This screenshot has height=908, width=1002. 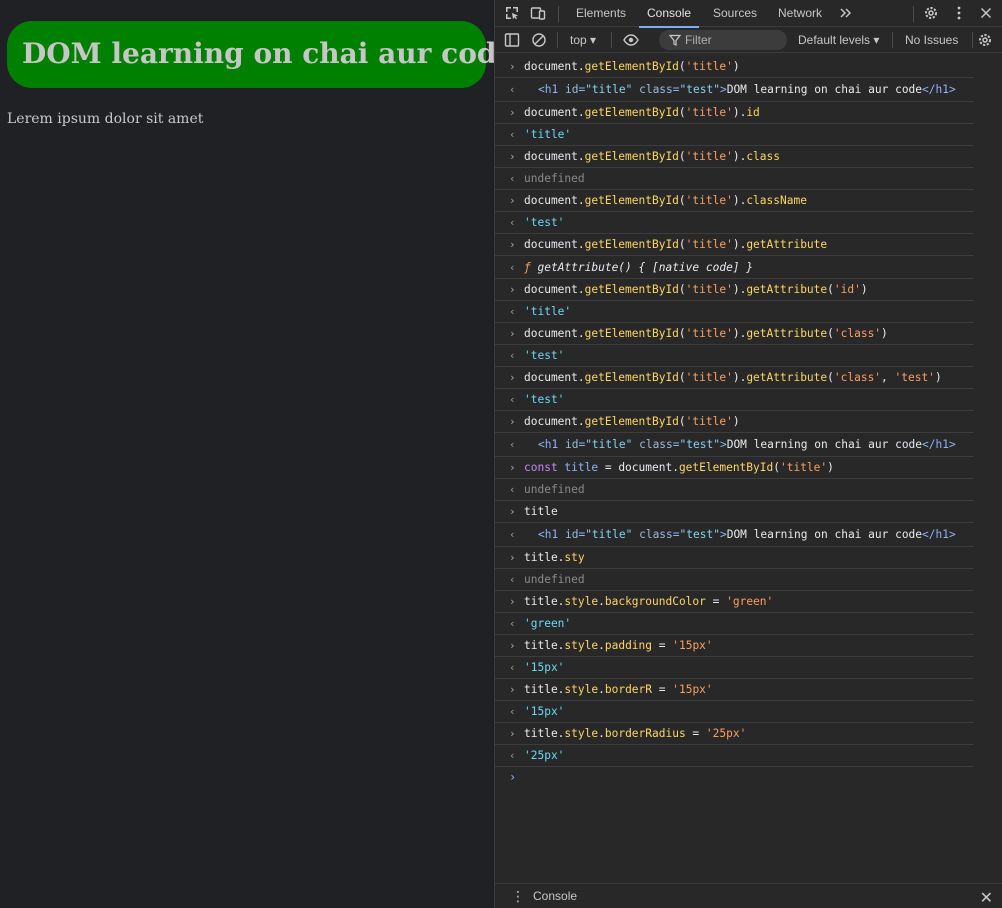 What do you see at coordinates (931, 40) in the screenshot?
I see `issues-button: No Issues` at bounding box center [931, 40].